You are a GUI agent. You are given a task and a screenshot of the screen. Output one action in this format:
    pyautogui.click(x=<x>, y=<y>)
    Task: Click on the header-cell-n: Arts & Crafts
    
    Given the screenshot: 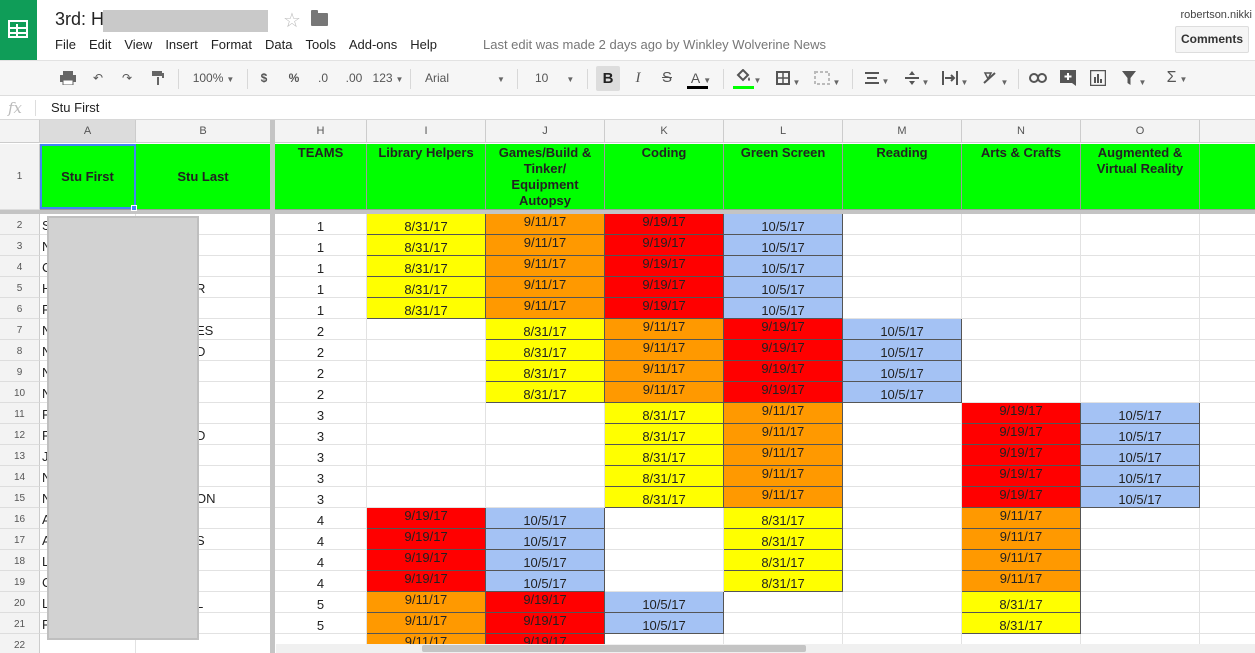 What is the action you would take?
    pyautogui.click(x=1021, y=177)
    